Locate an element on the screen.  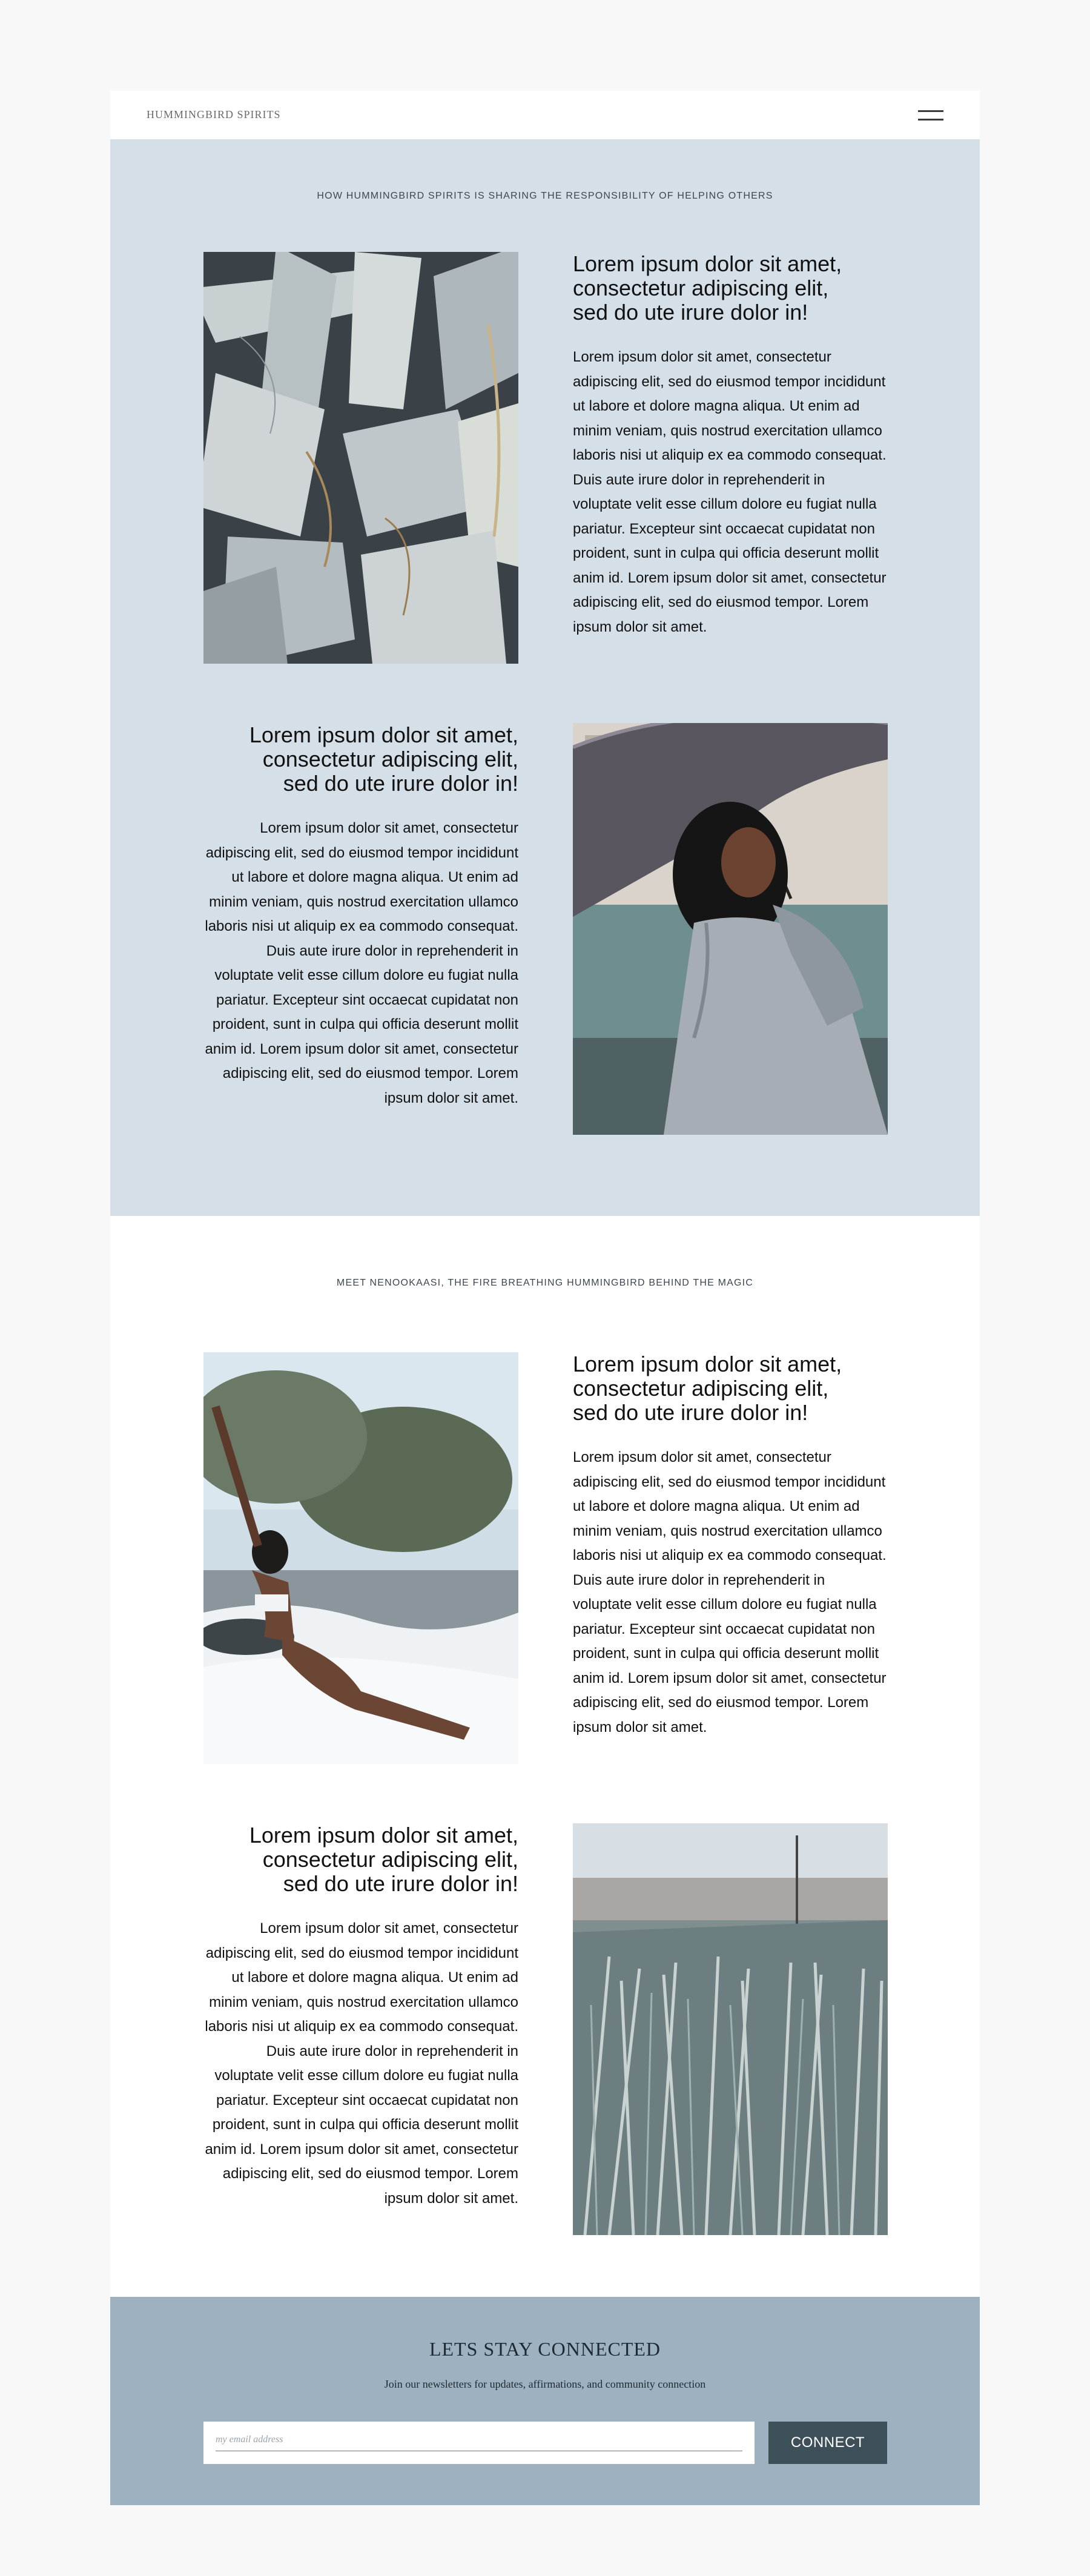
sage-leaves-photo is located at coordinates (360, 458).